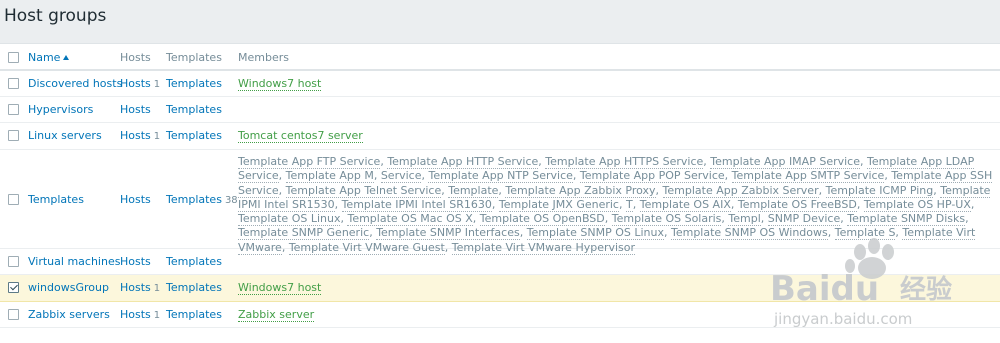 Image resolution: width=1000 pixels, height=343 pixels. I want to click on template-member-link: Template App IMAP Service, so click(785, 162).